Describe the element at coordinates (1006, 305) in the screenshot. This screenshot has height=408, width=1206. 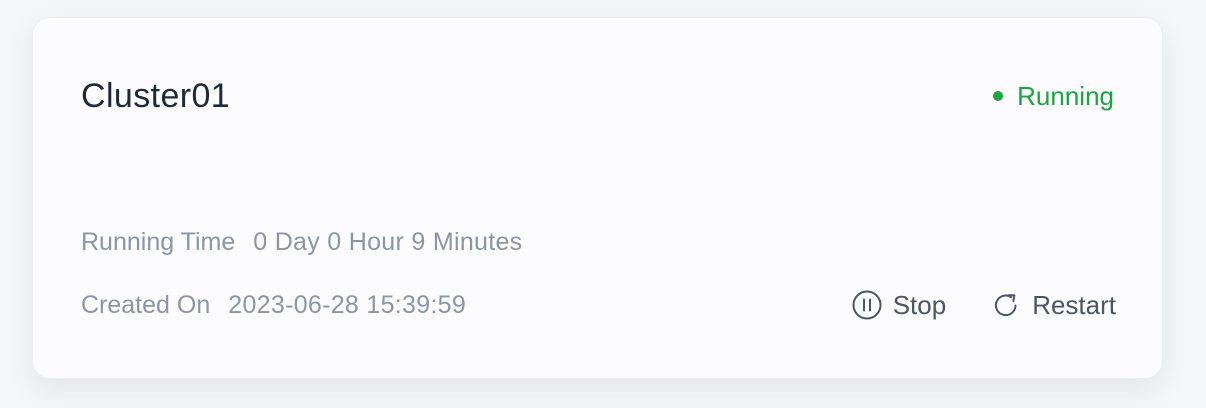
I see `restart-icon` at that location.